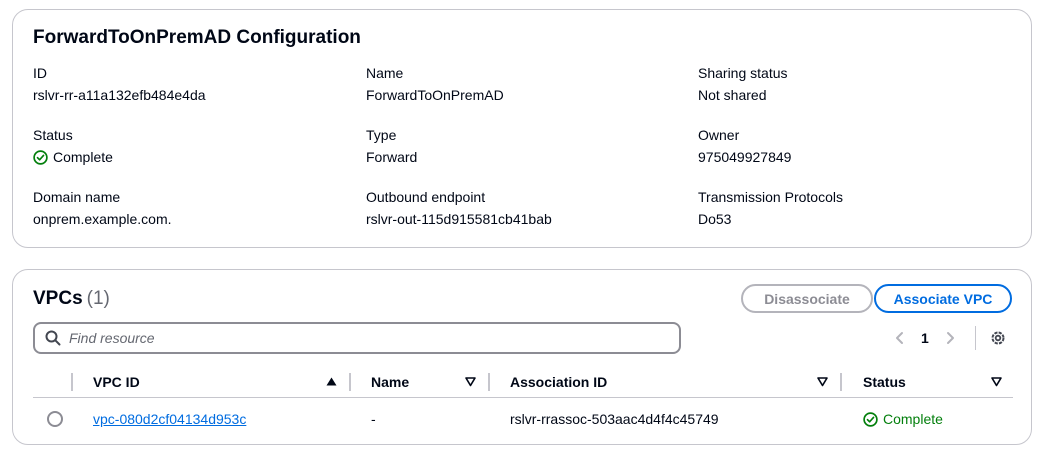 Image resolution: width=1047 pixels, height=455 pixels. Describe the element at coordinates (516, 84) in the screenshot. I see `name-field: Name ForwardToOnPremAD` at that location.